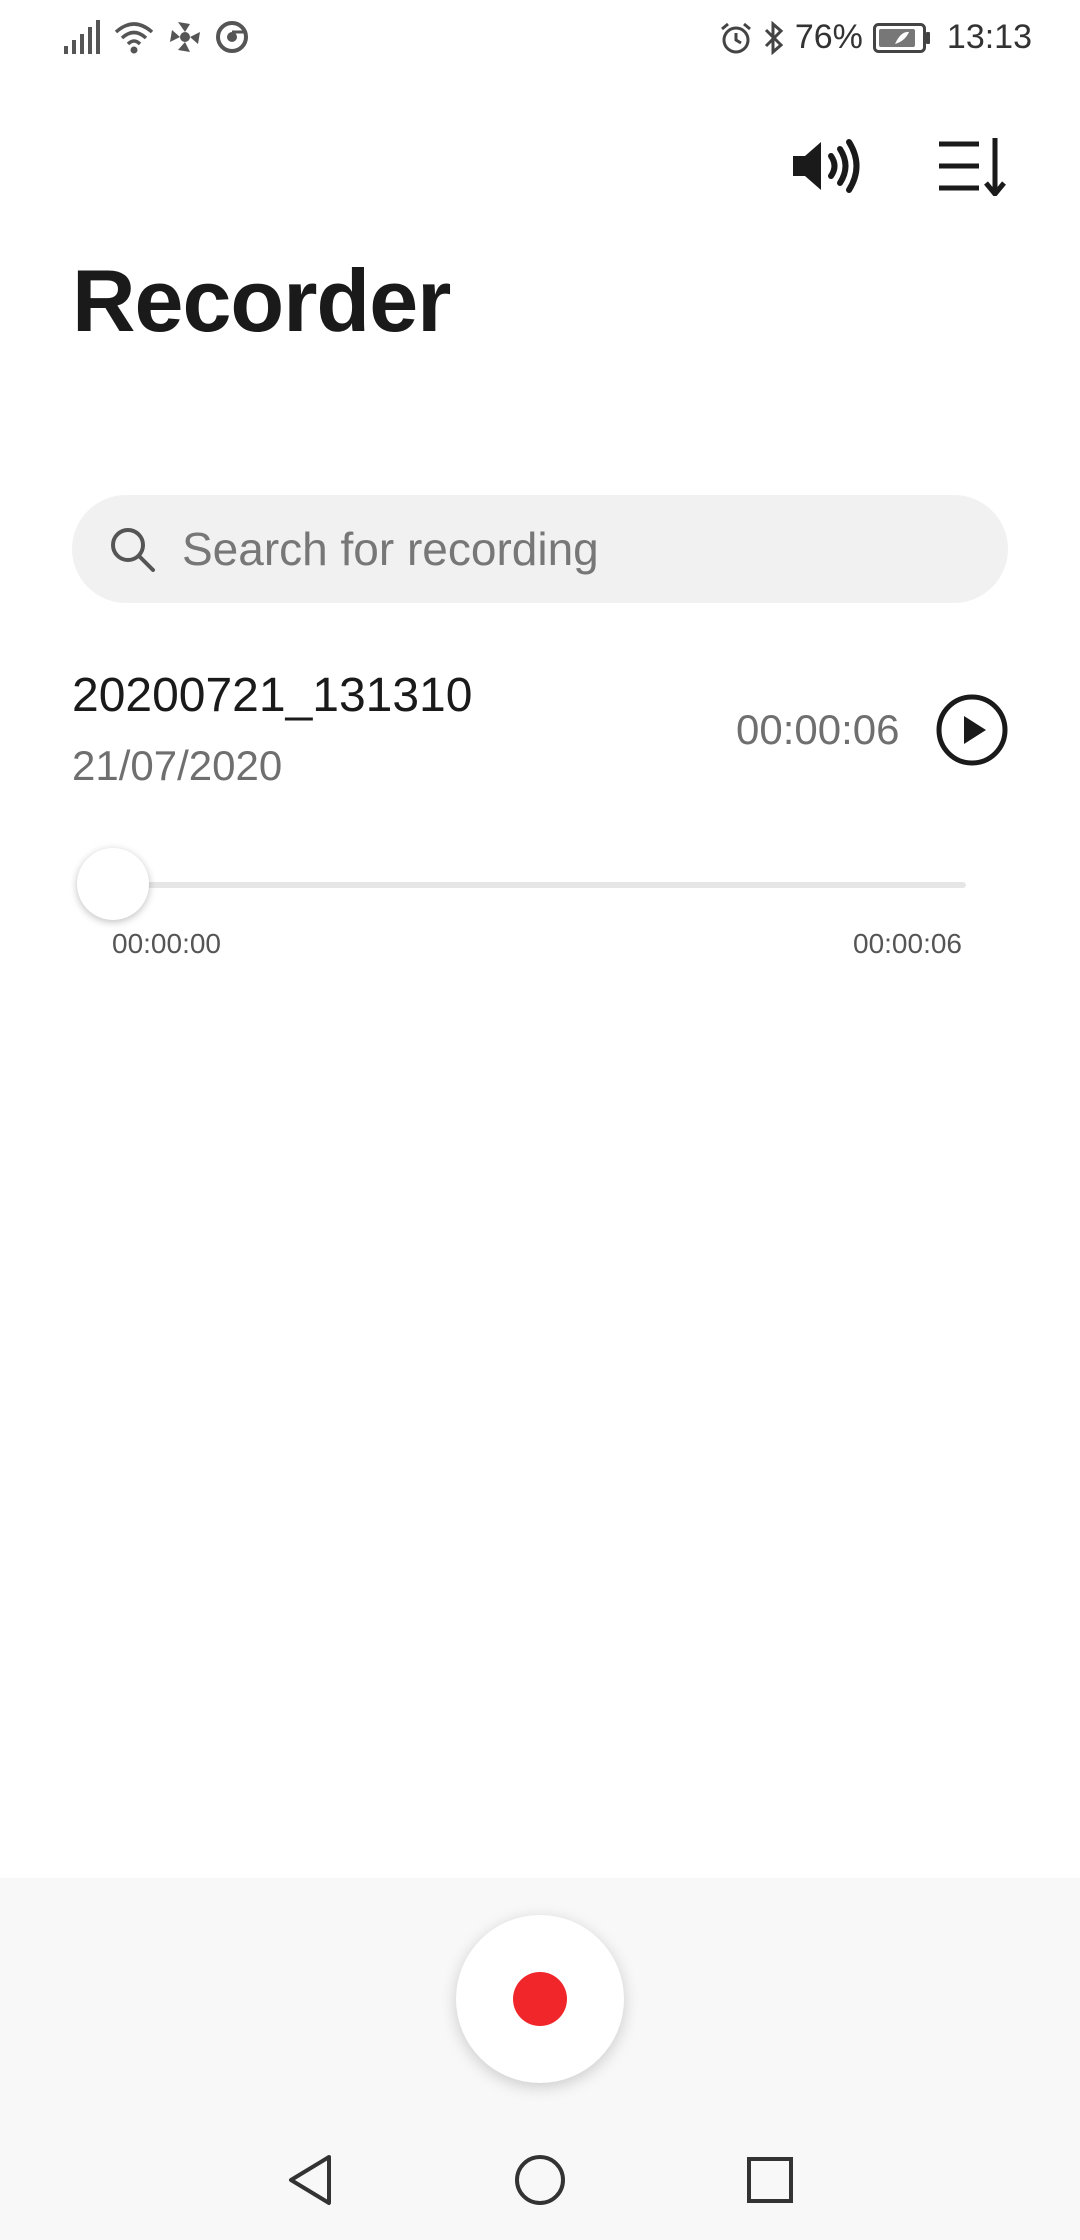  I want to click on chrome-icon, so click(232, 37).